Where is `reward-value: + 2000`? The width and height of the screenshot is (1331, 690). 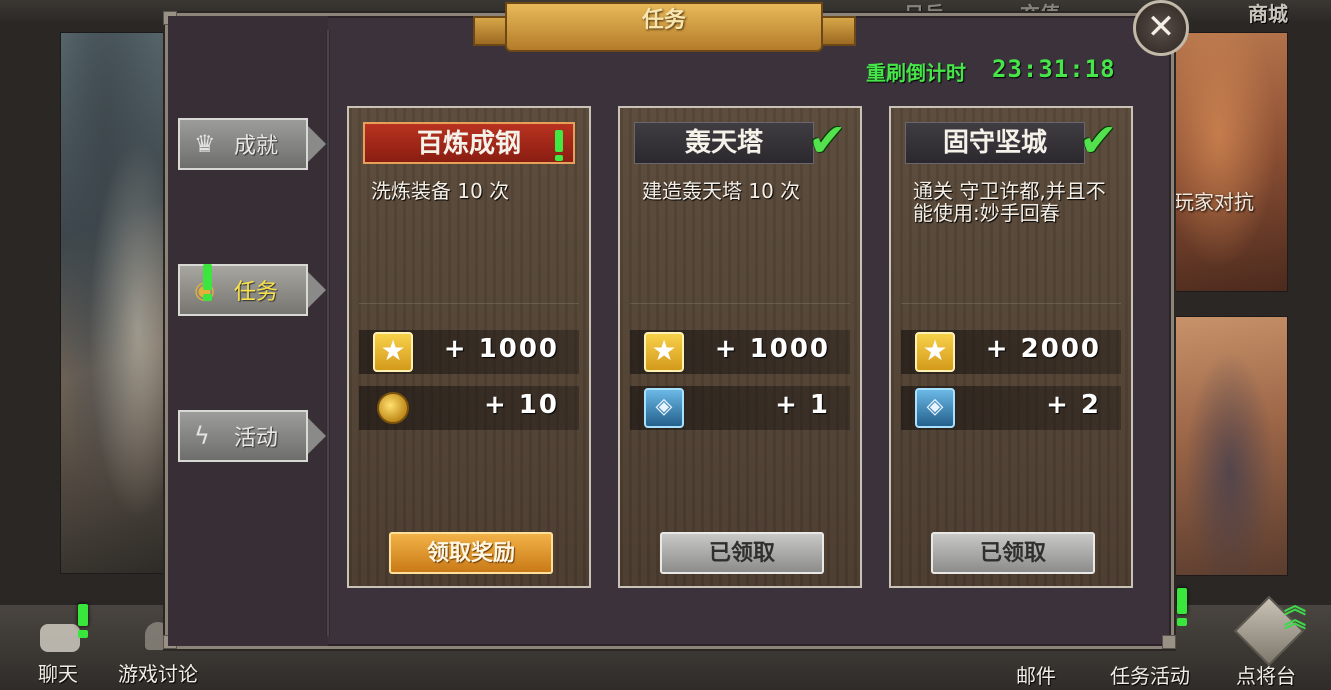 reward-value: + 2000 is located at coordinates (1043, 349).